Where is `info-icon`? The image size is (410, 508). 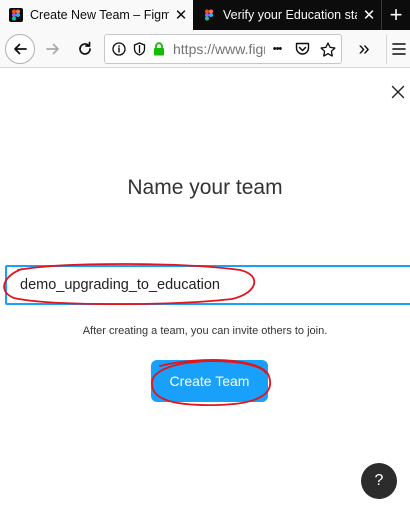
info-icon is located at coordinates (119, 49).